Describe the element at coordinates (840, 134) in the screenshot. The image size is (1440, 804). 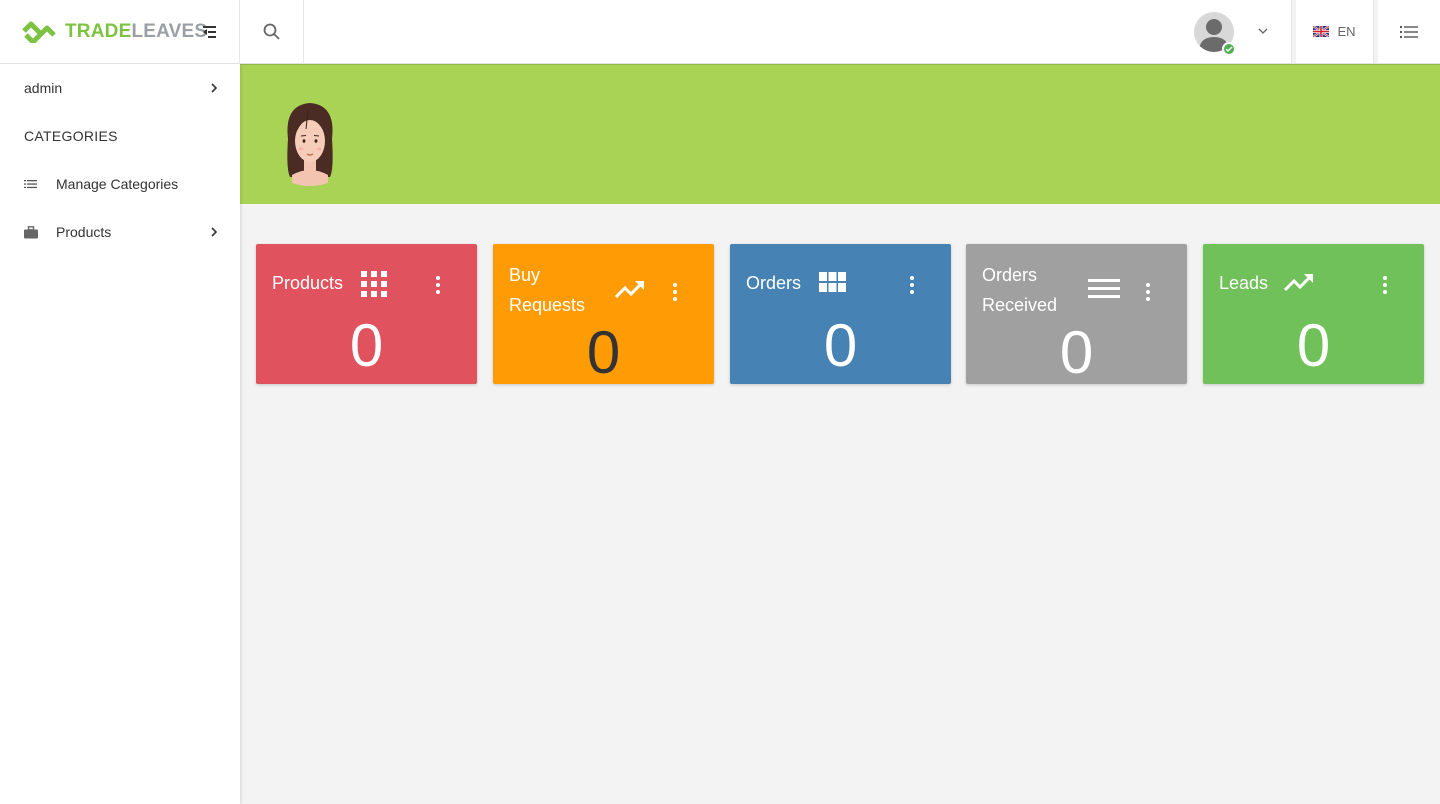
I see `profile-banner` at that location.